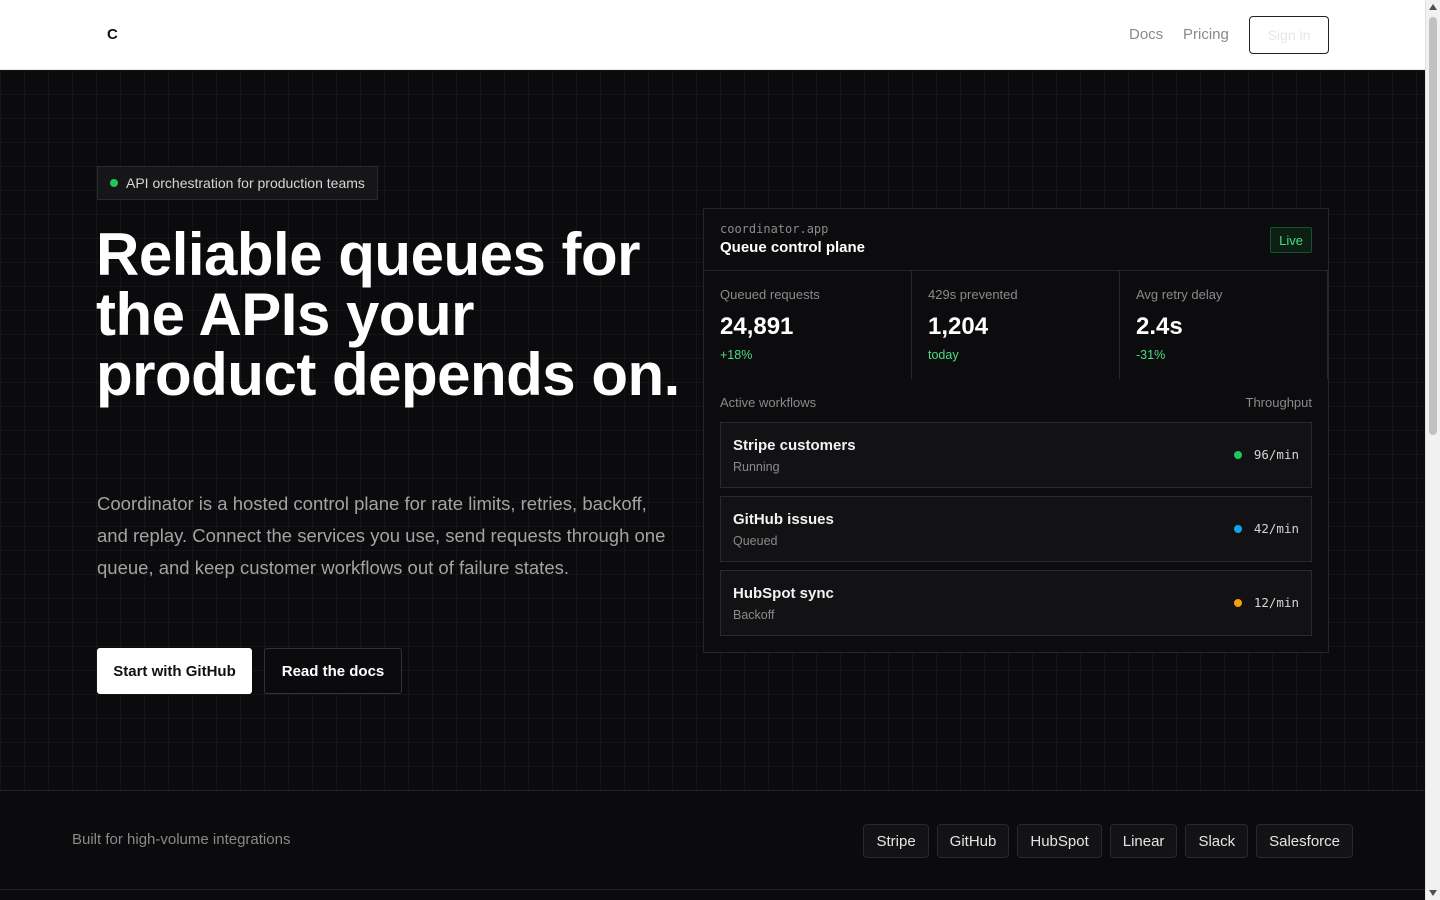  I want to click on stat-value: 2.4s, so click(1159, 326).